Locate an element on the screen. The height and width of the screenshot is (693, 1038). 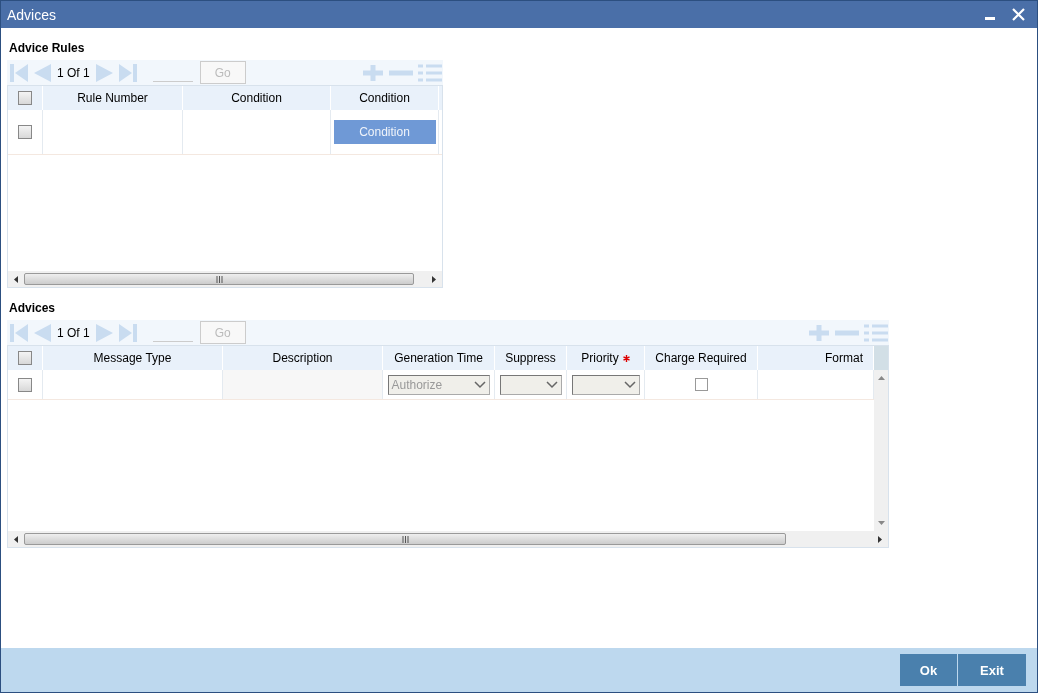
close-icon is located at coordinates (1018, 14).